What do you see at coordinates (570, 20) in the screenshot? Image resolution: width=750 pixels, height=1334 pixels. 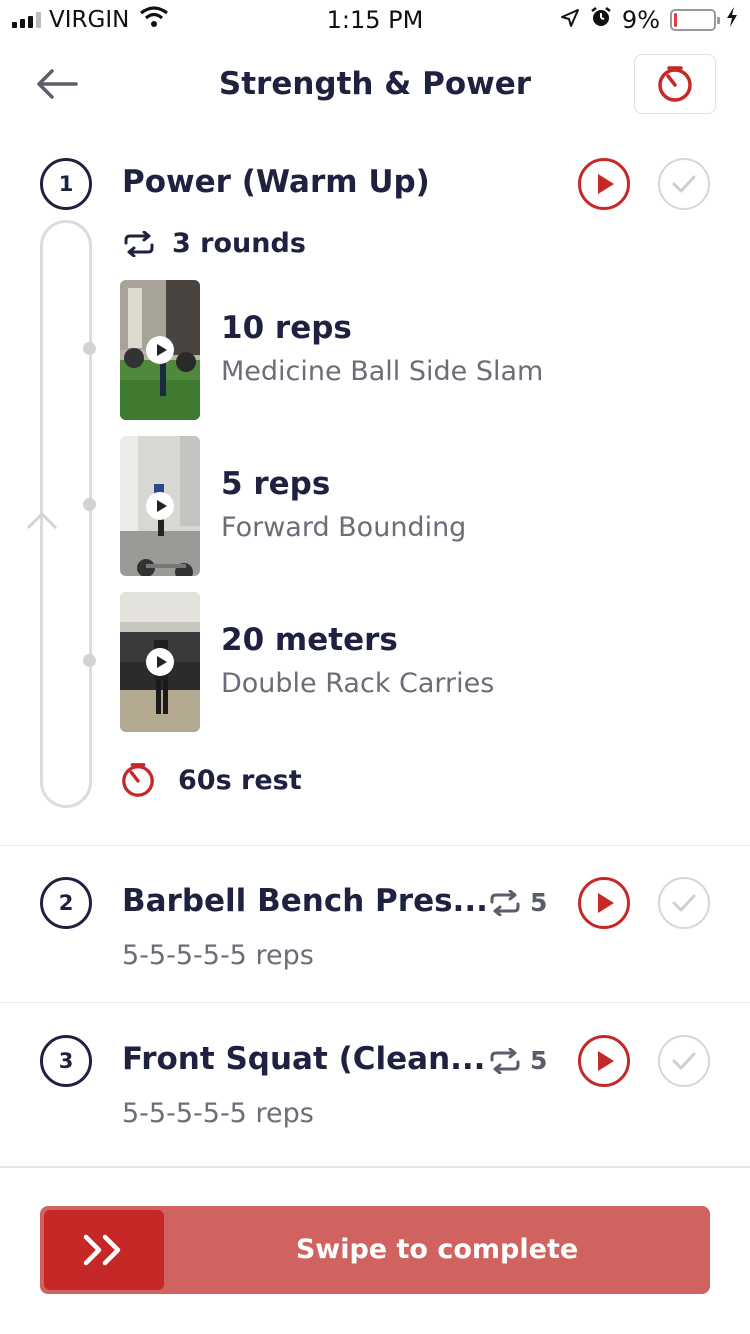 I see `location-icon` at bounding box center [570, 20].